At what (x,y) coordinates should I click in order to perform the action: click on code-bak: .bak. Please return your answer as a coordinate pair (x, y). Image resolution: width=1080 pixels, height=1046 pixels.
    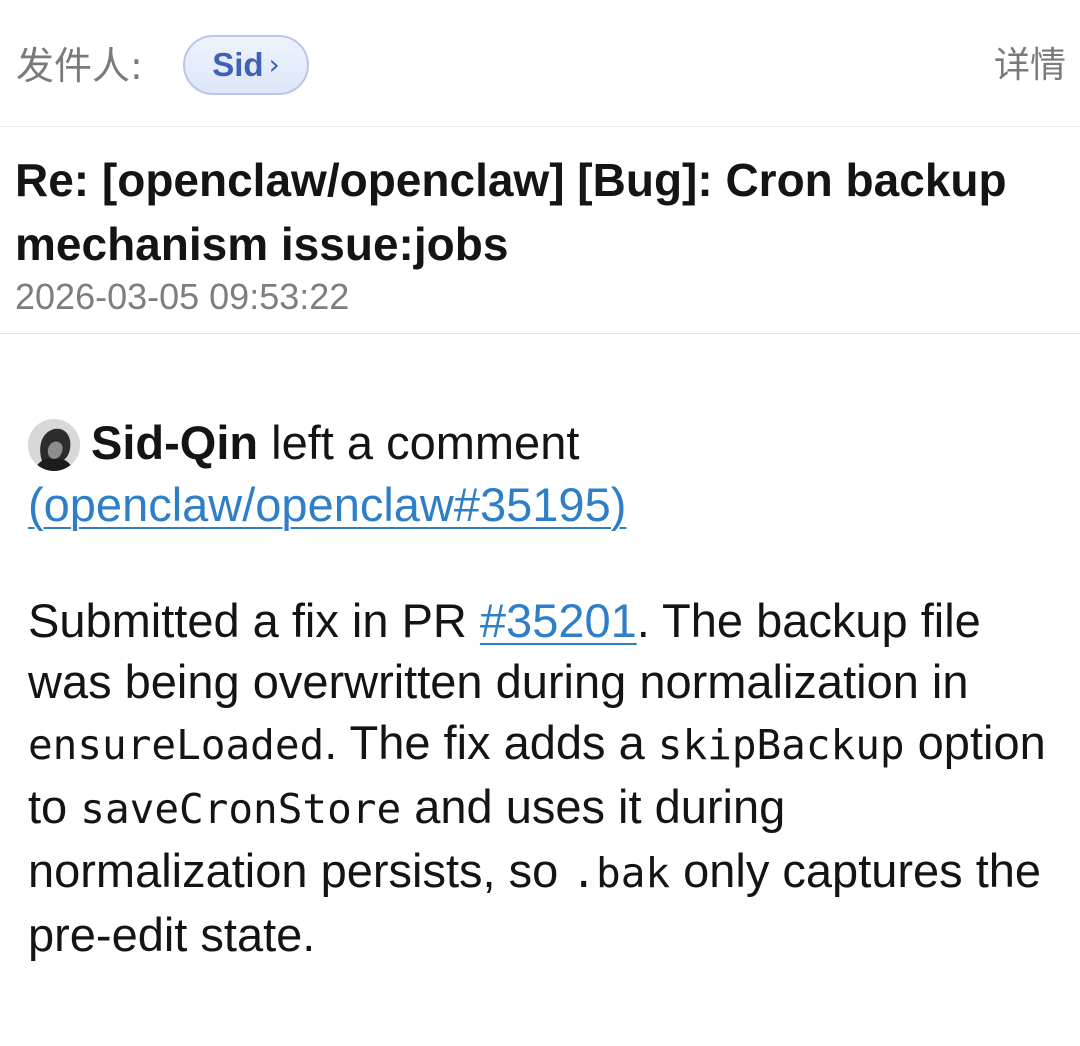
    Looking at the image, I should click on (621, 873).